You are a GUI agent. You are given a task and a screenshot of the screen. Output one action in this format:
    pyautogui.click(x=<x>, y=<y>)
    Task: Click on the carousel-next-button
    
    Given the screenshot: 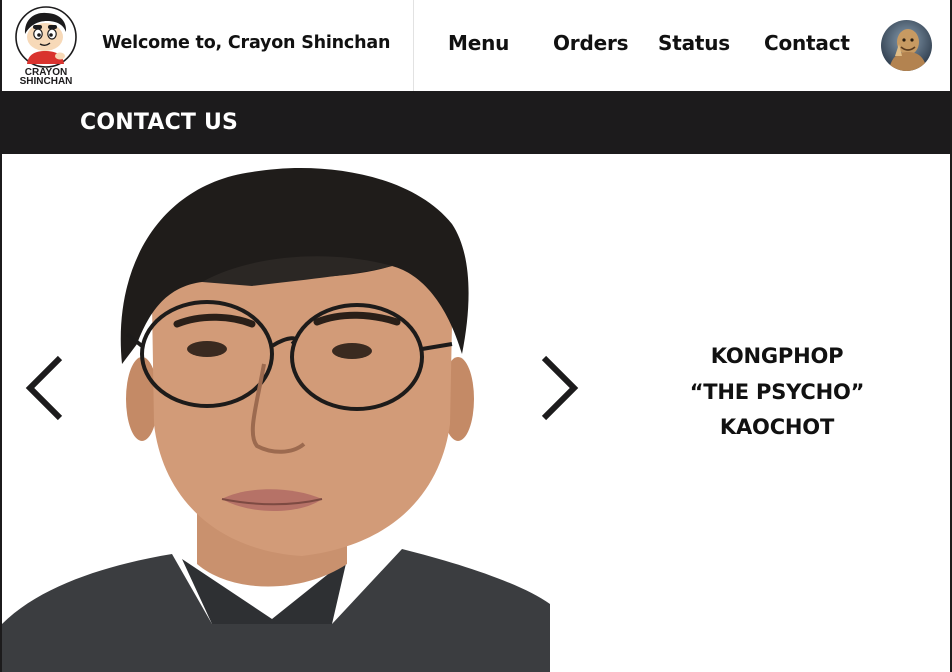 What is the action you would take?
    pyautogui.click(x=560, y=388)
    